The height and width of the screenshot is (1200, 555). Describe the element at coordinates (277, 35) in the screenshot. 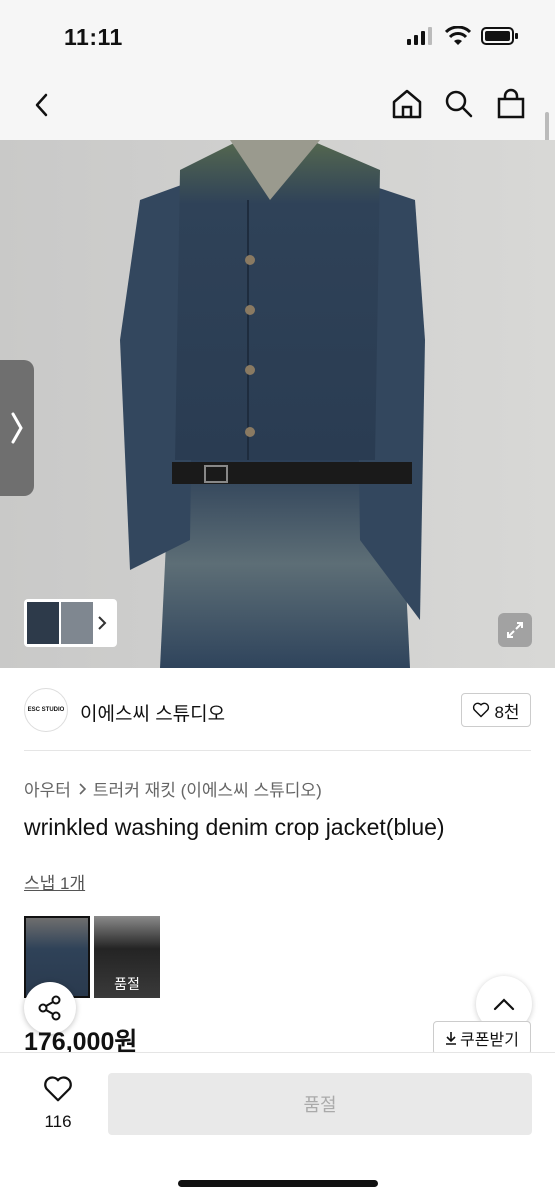

I see `status-bar: 11:11` at that location.